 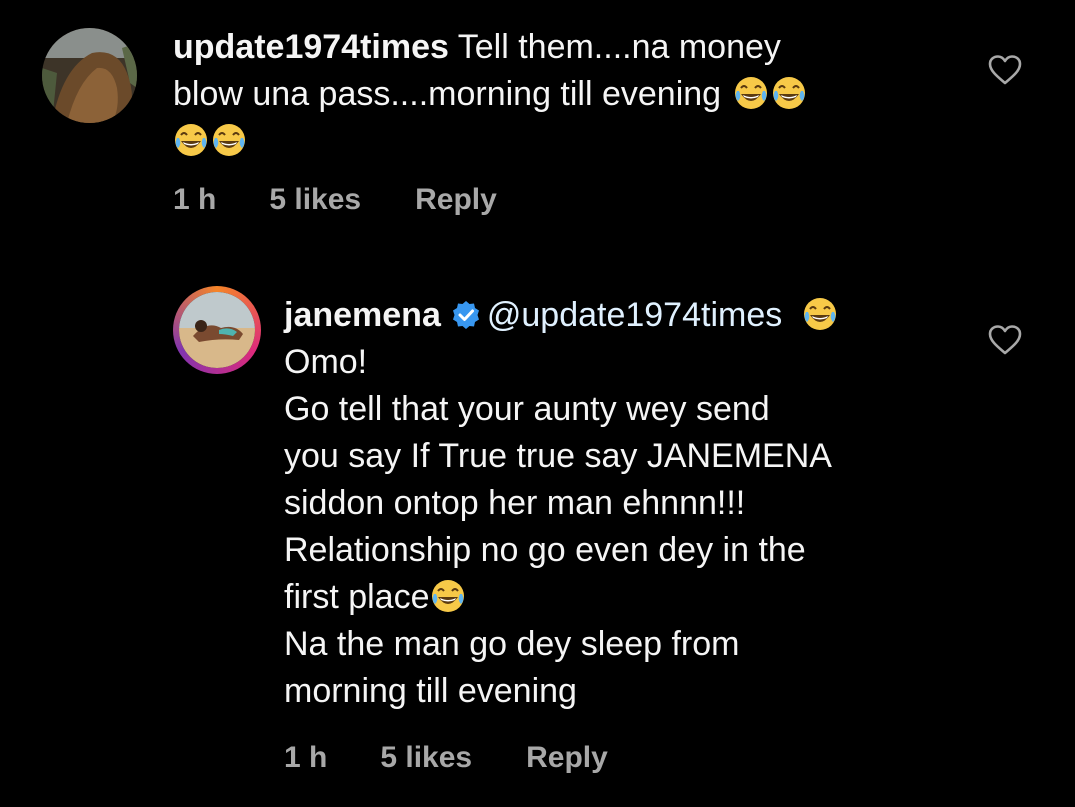 What do you see at coordinates (558, 456) in the screenshot?
I see `comment-text-line: you say If True true say JANEMENA` at bounding box center [558, 456].